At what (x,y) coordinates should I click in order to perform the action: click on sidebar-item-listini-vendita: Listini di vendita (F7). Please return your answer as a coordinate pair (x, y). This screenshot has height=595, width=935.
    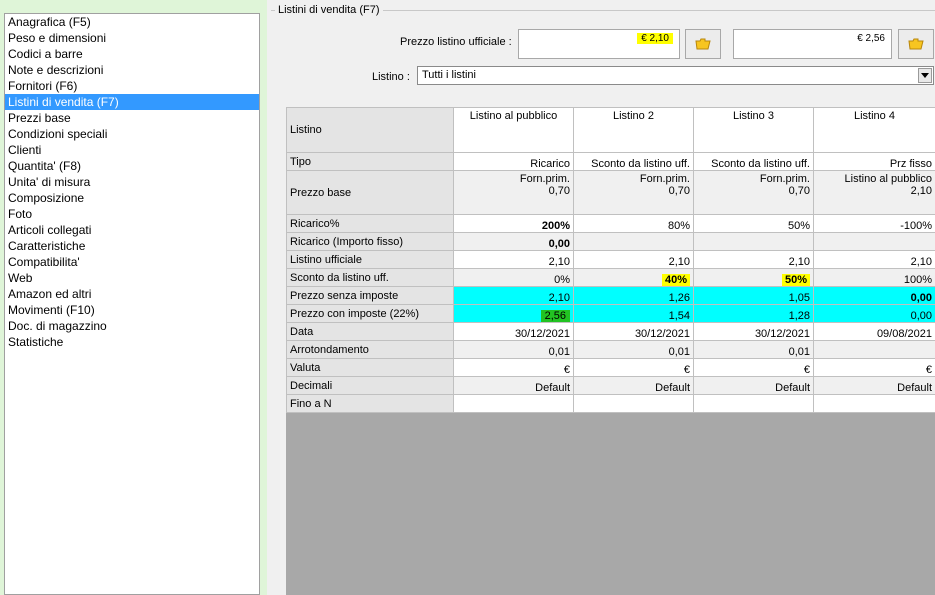
    Looking at the image, I should click on (132, 102).